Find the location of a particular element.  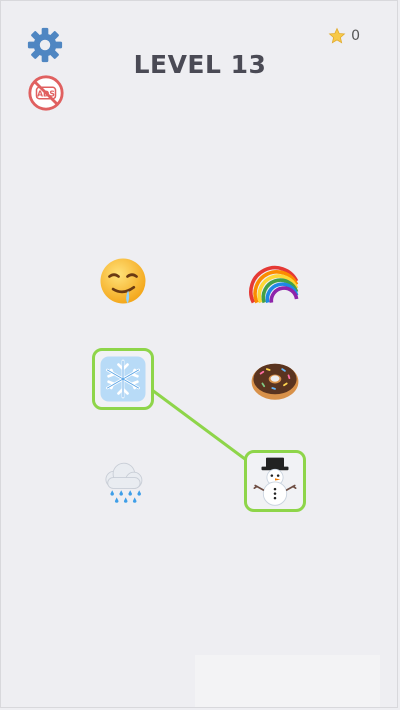

stars-counter: 0 is located at coordinates (344, 36).